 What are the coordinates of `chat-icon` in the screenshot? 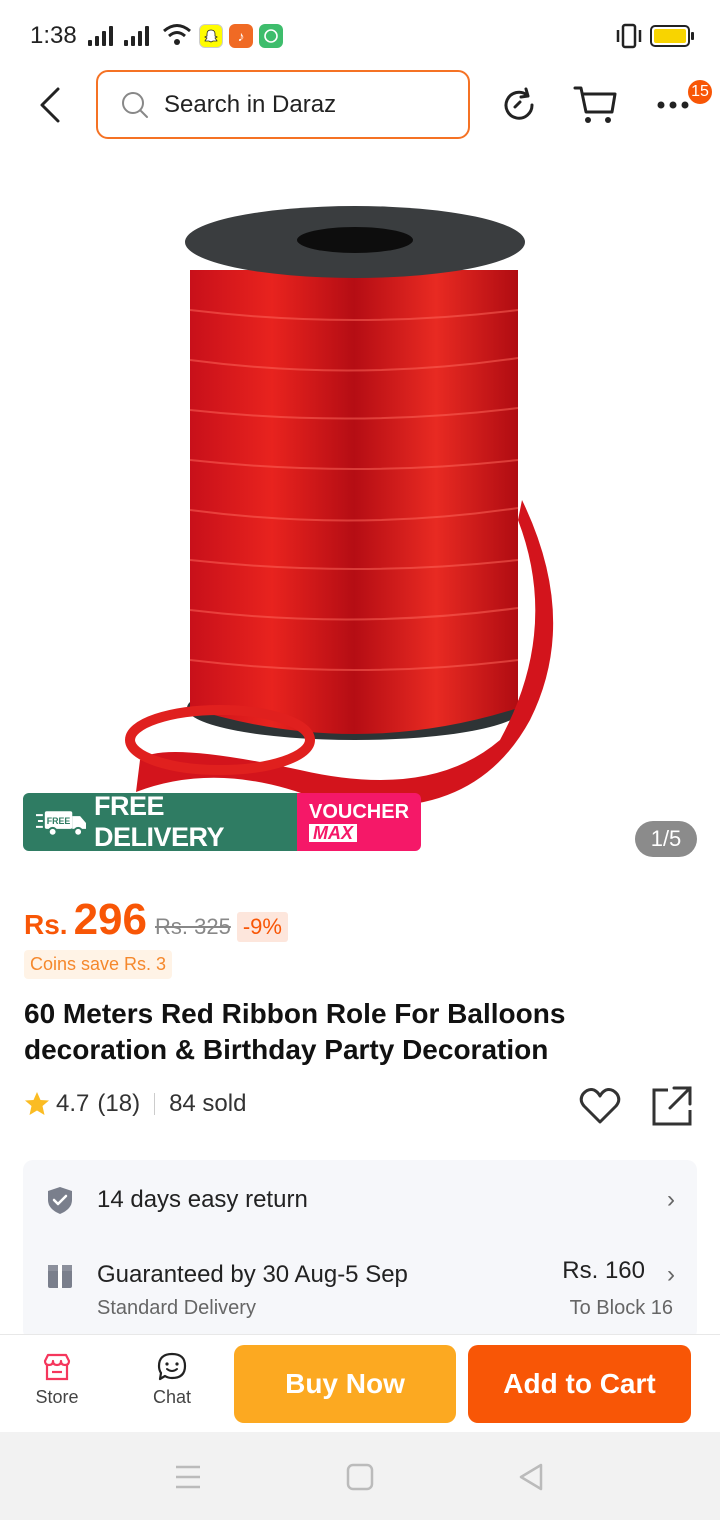 It's located at (172, 1366).